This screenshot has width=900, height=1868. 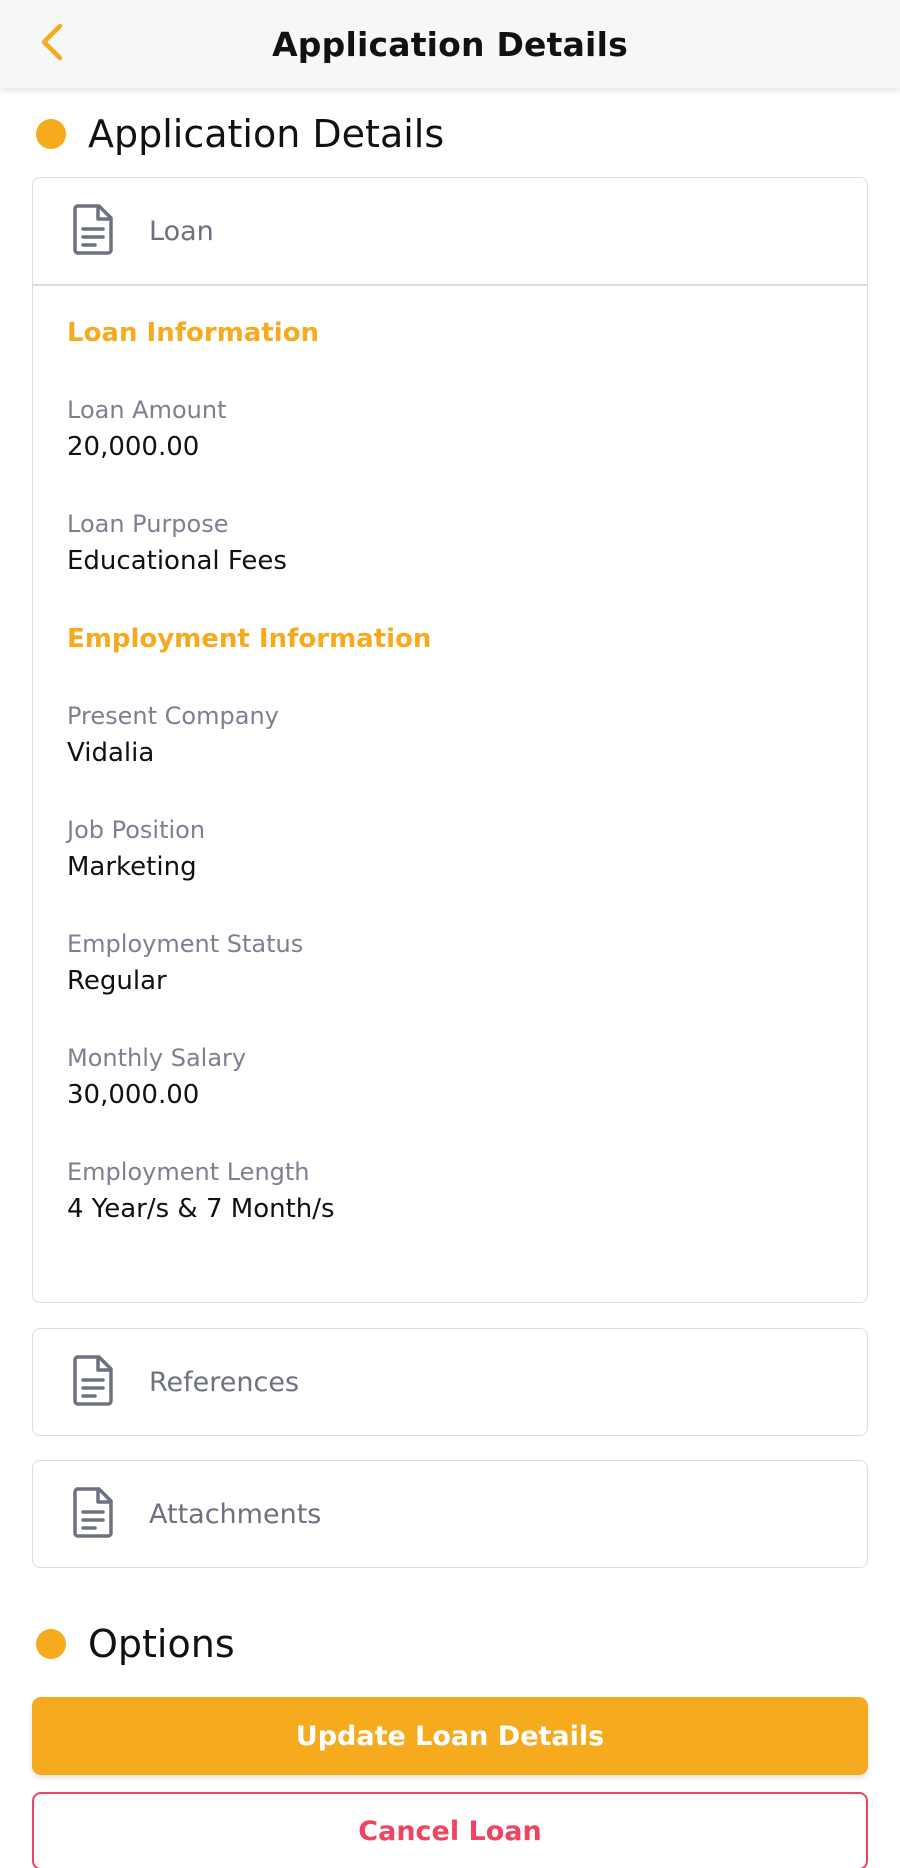 I want to click on references-card-label: References, so click(x=224, y=1382).